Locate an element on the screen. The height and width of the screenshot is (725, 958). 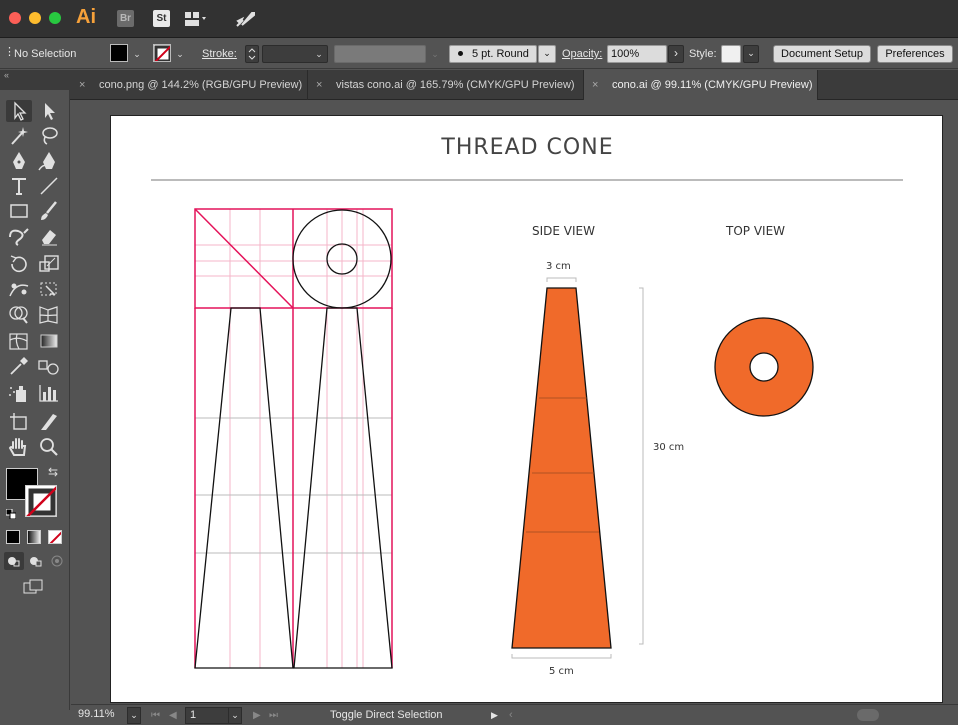
tab-cono-png: × cono.png @ 144.2% (RGB/GPU Preview) is located at coordinates (189, 85).